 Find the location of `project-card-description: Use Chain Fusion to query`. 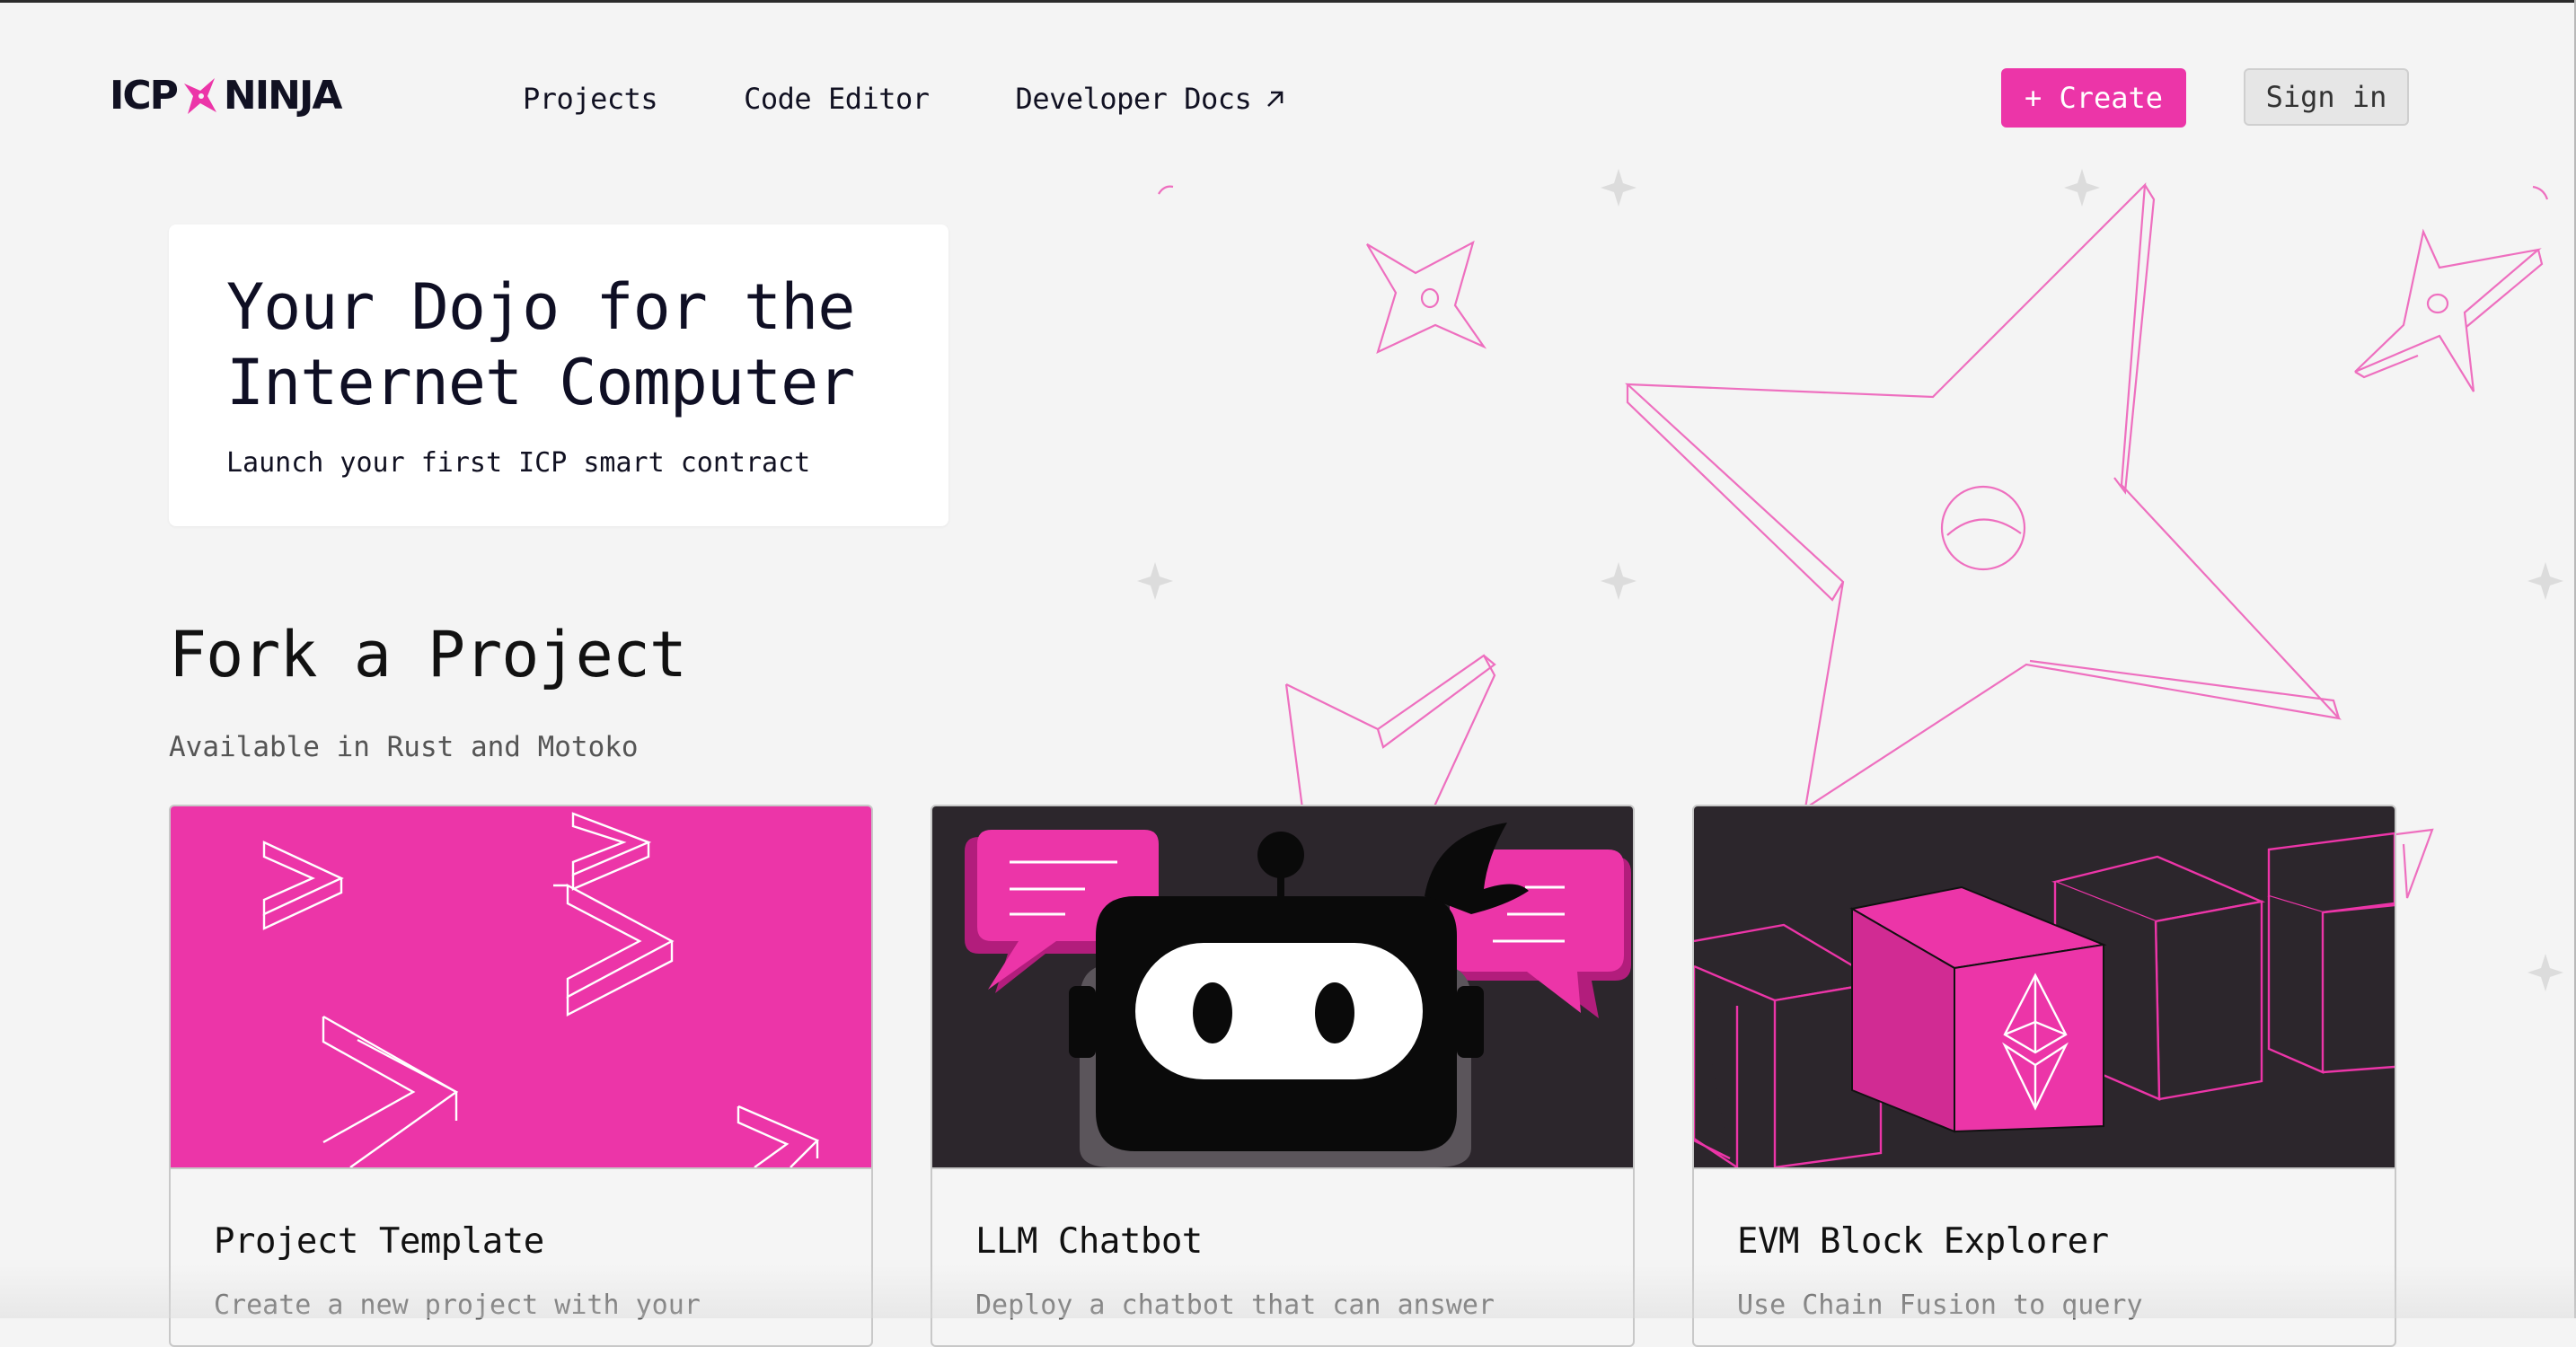

project-card-description: Use Chain Fusion to query is located at coordinates (1940, 1305).